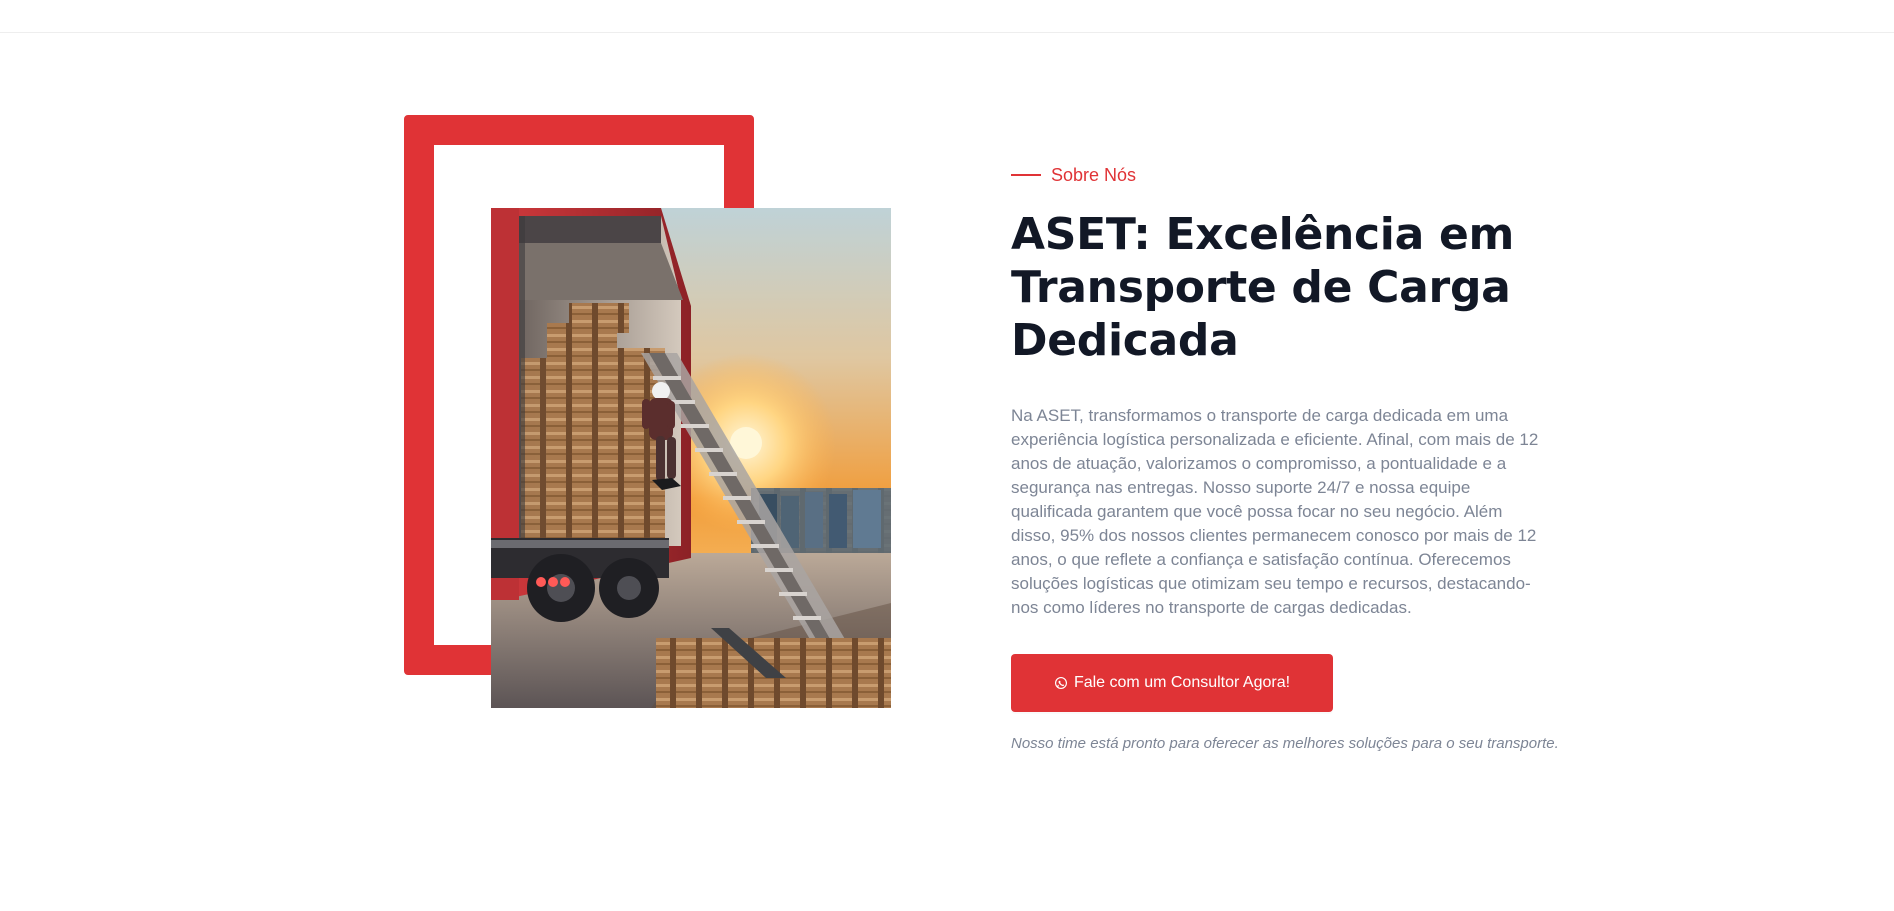 This screenshot has width=1894, height=911. I want to click on consultant-cta-button: Fale com um Consultor Agora!, so click(1172, 683).